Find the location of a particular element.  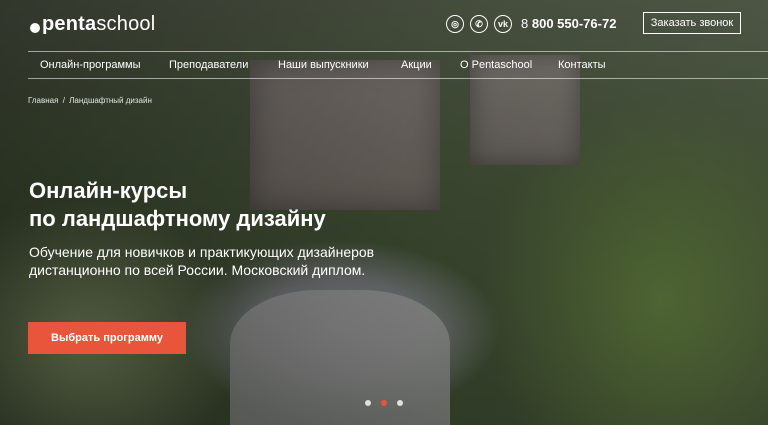

vk-icon: vk is located at coordinates (503, 24).